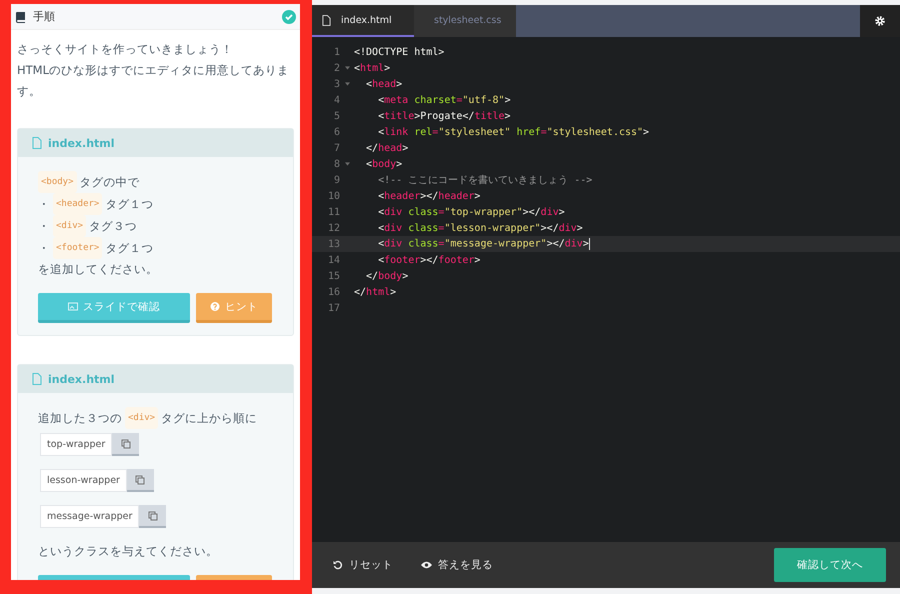 The width and height of the screenshot is (900, 594). I want to click on line-number: 5, so click(336, 116).